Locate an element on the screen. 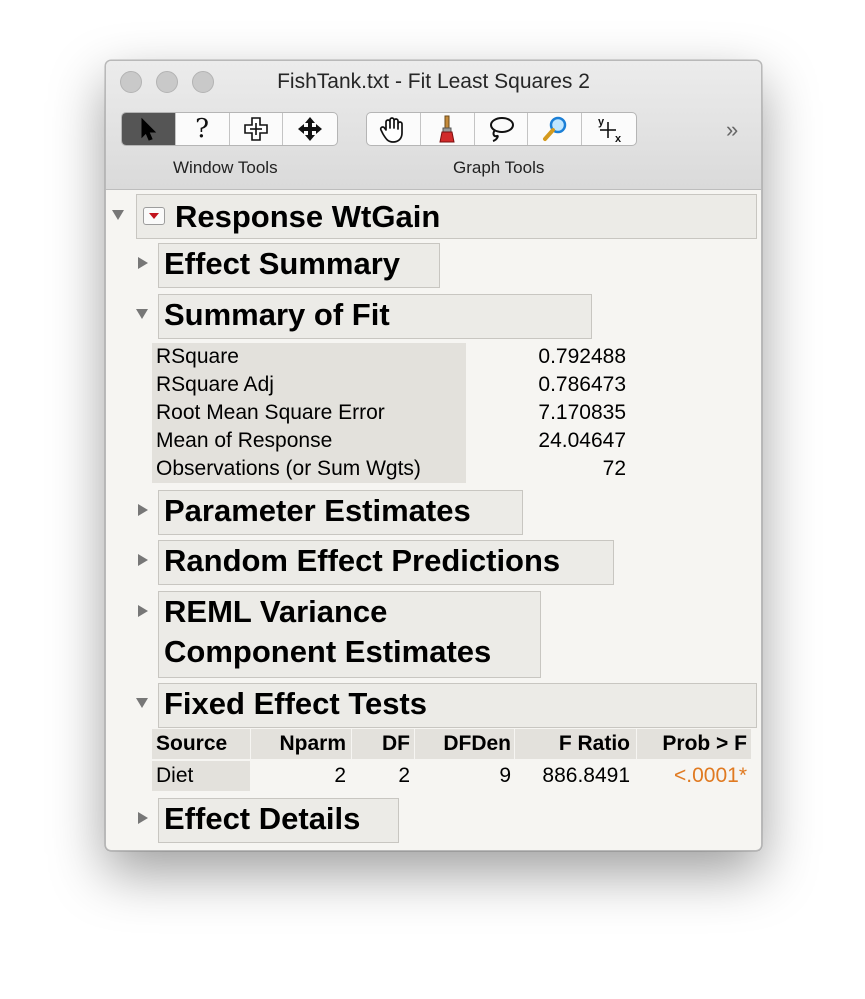 This screenshot has width=865, height=999. help-icon: ? is located at coordinates (202, 129).